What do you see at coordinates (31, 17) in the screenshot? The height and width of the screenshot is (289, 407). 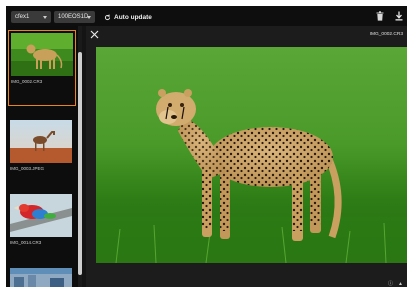 I see `camera-select: cfex1` at bounding box center [31, 17].